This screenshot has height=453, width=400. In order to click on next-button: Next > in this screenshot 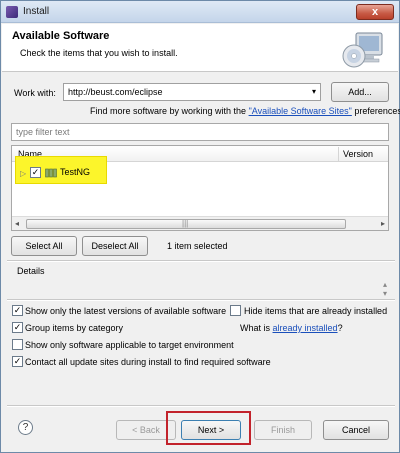, I will do `click(211, 430)`.